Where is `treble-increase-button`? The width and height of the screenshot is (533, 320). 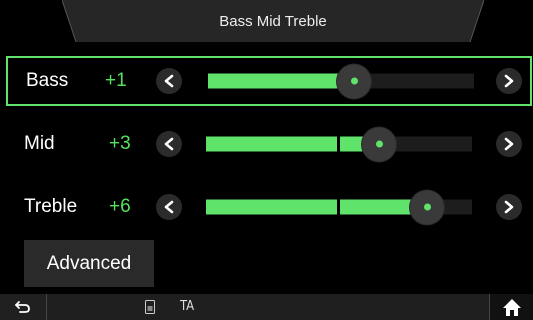 treble-increase-button is located at coordinates (509, 207).